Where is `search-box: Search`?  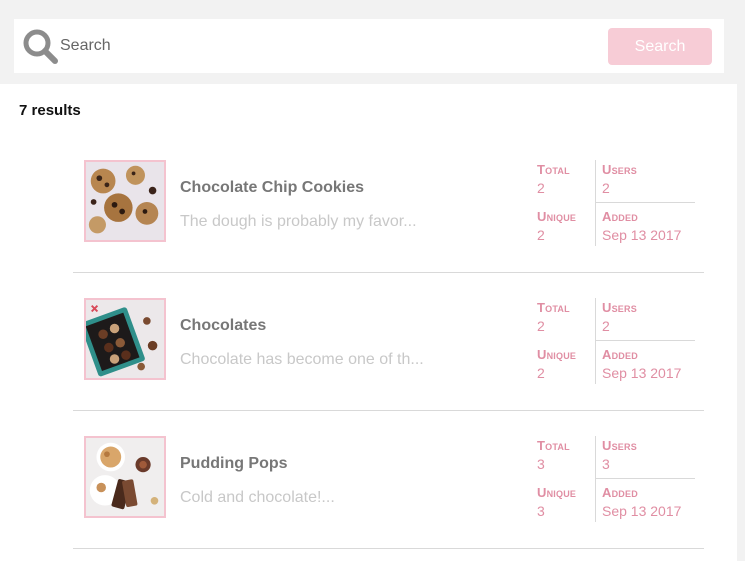 search-box: Search is located at coordinates (369, 46).